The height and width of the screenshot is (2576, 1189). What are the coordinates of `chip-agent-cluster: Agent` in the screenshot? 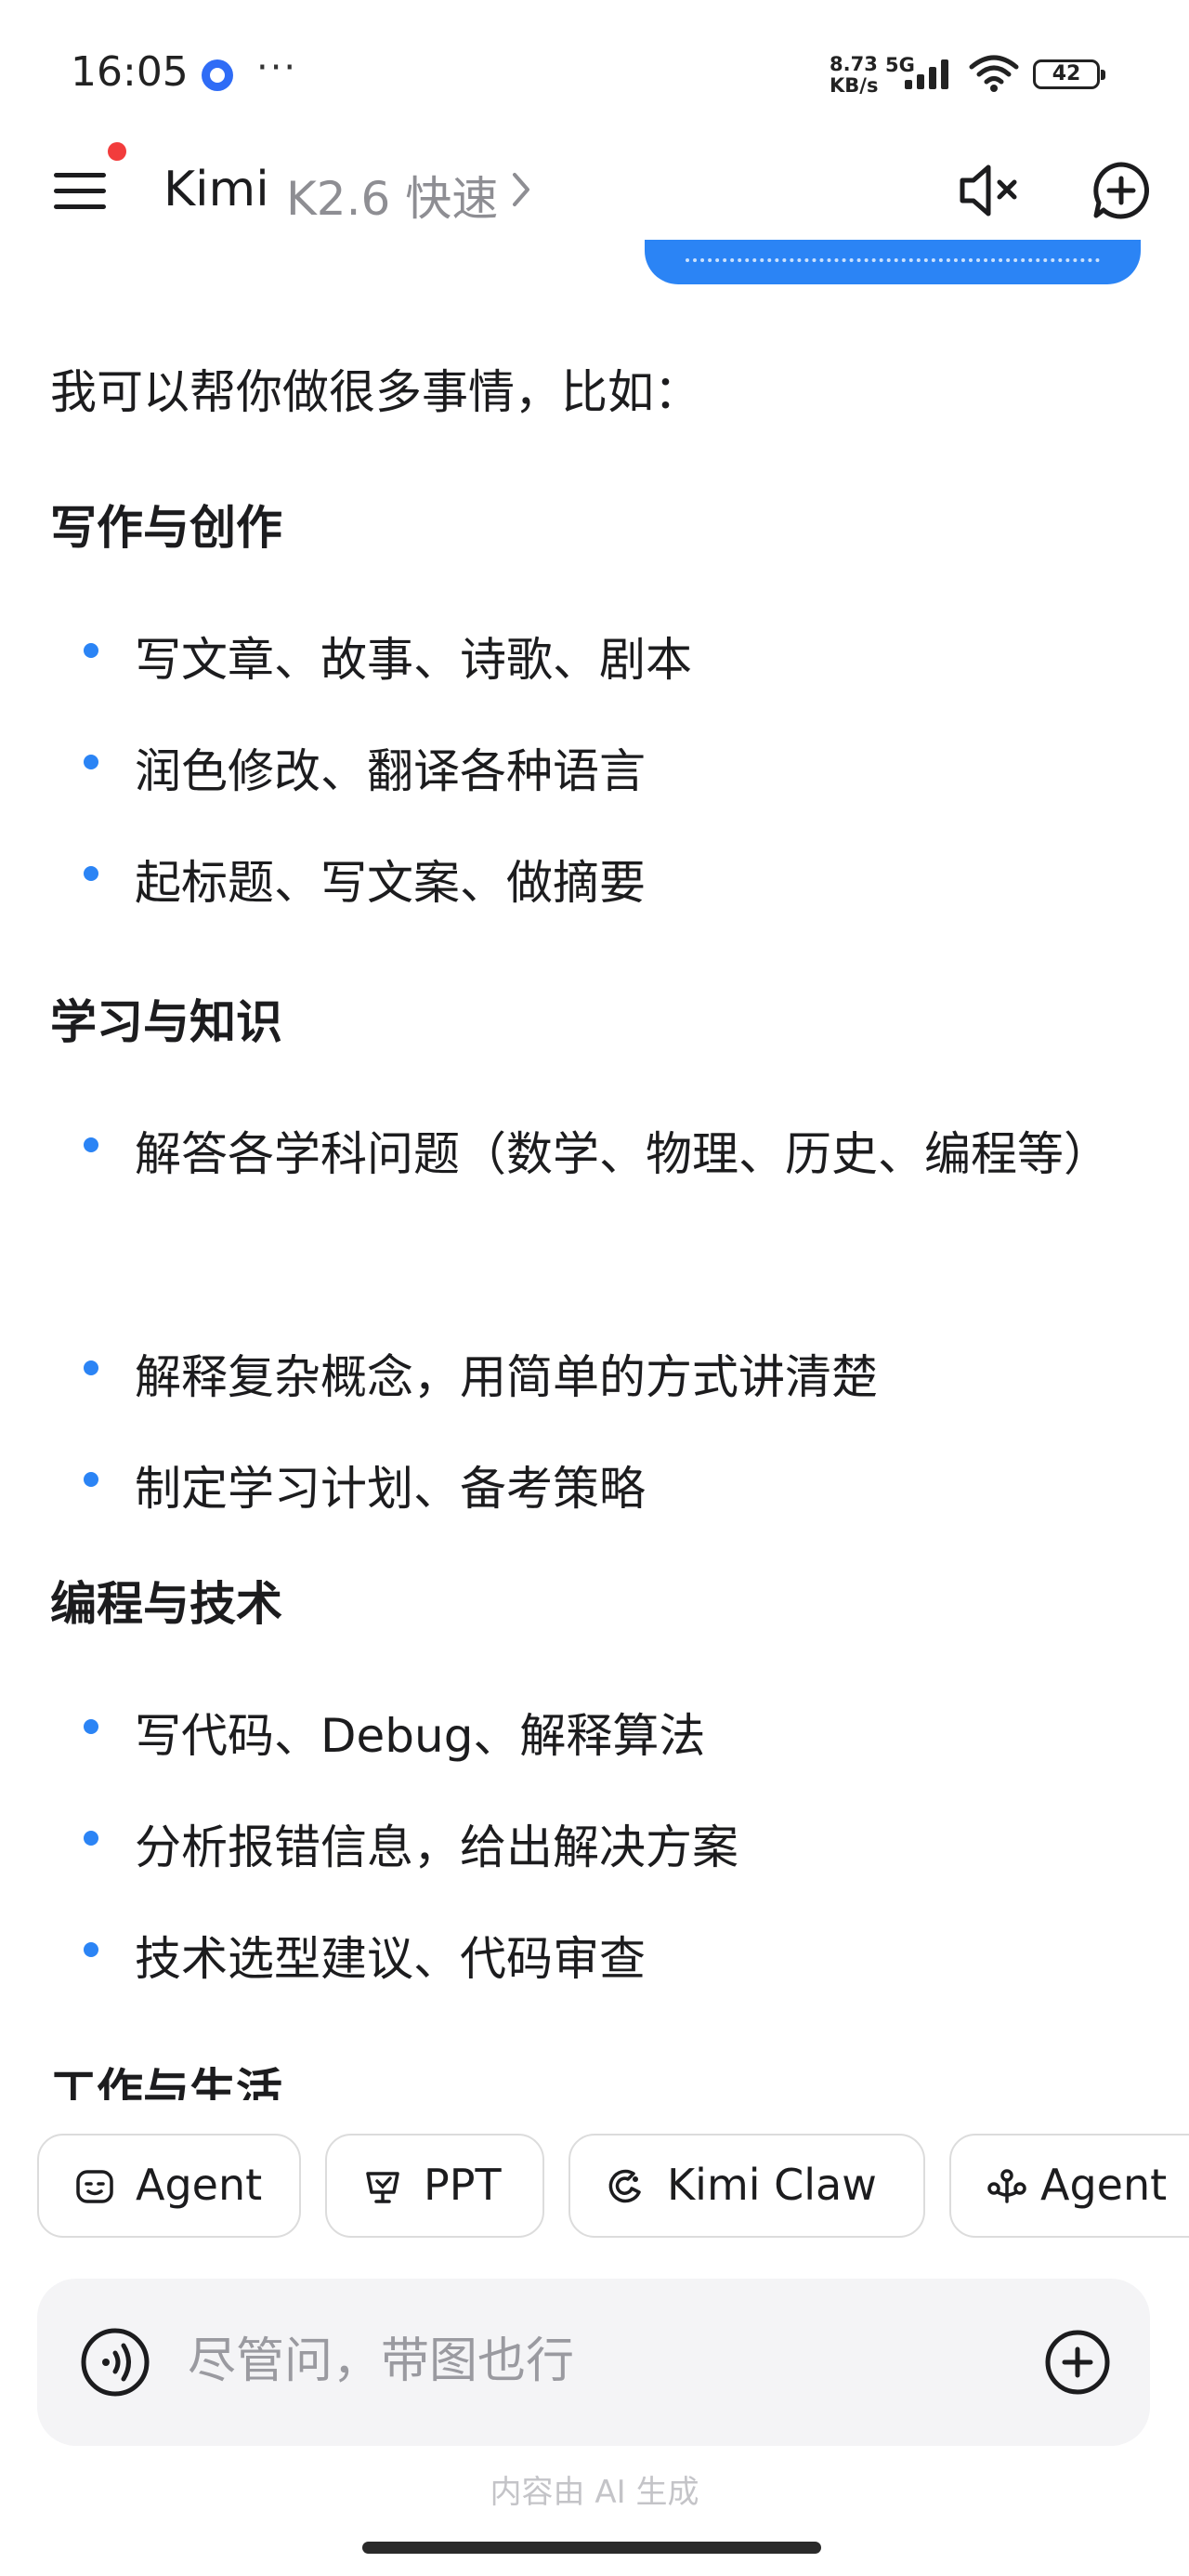 It's located at (1069, 2186).